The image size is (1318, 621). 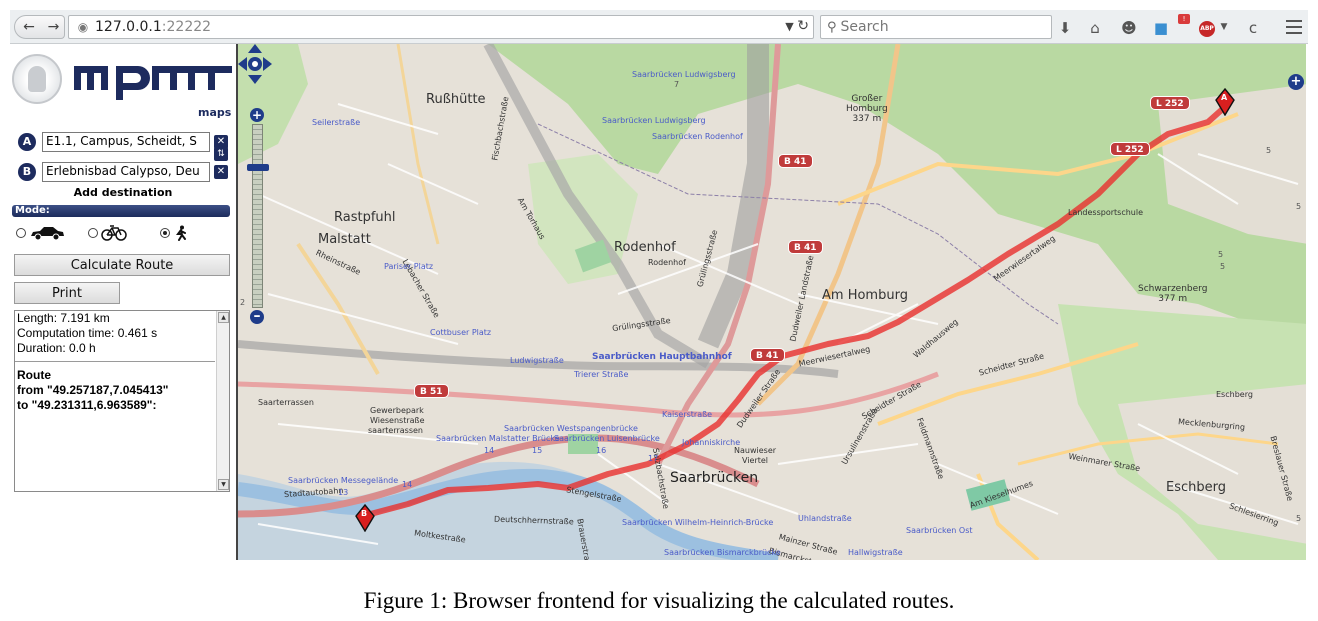 I want to click on reload-icon: ↻, so click(x=803, y=26).